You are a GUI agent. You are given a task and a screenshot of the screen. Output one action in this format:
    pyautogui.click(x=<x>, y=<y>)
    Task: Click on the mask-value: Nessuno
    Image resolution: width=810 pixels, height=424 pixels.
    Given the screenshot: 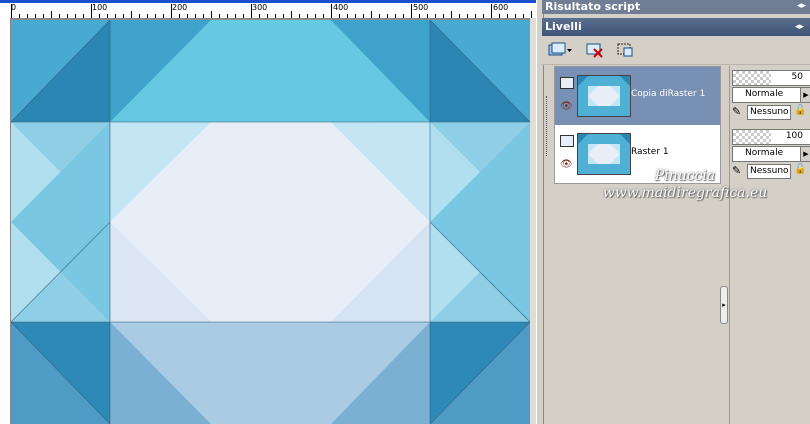 What is the action you would take?
    pyautogui.click(x=769, y=112)
    